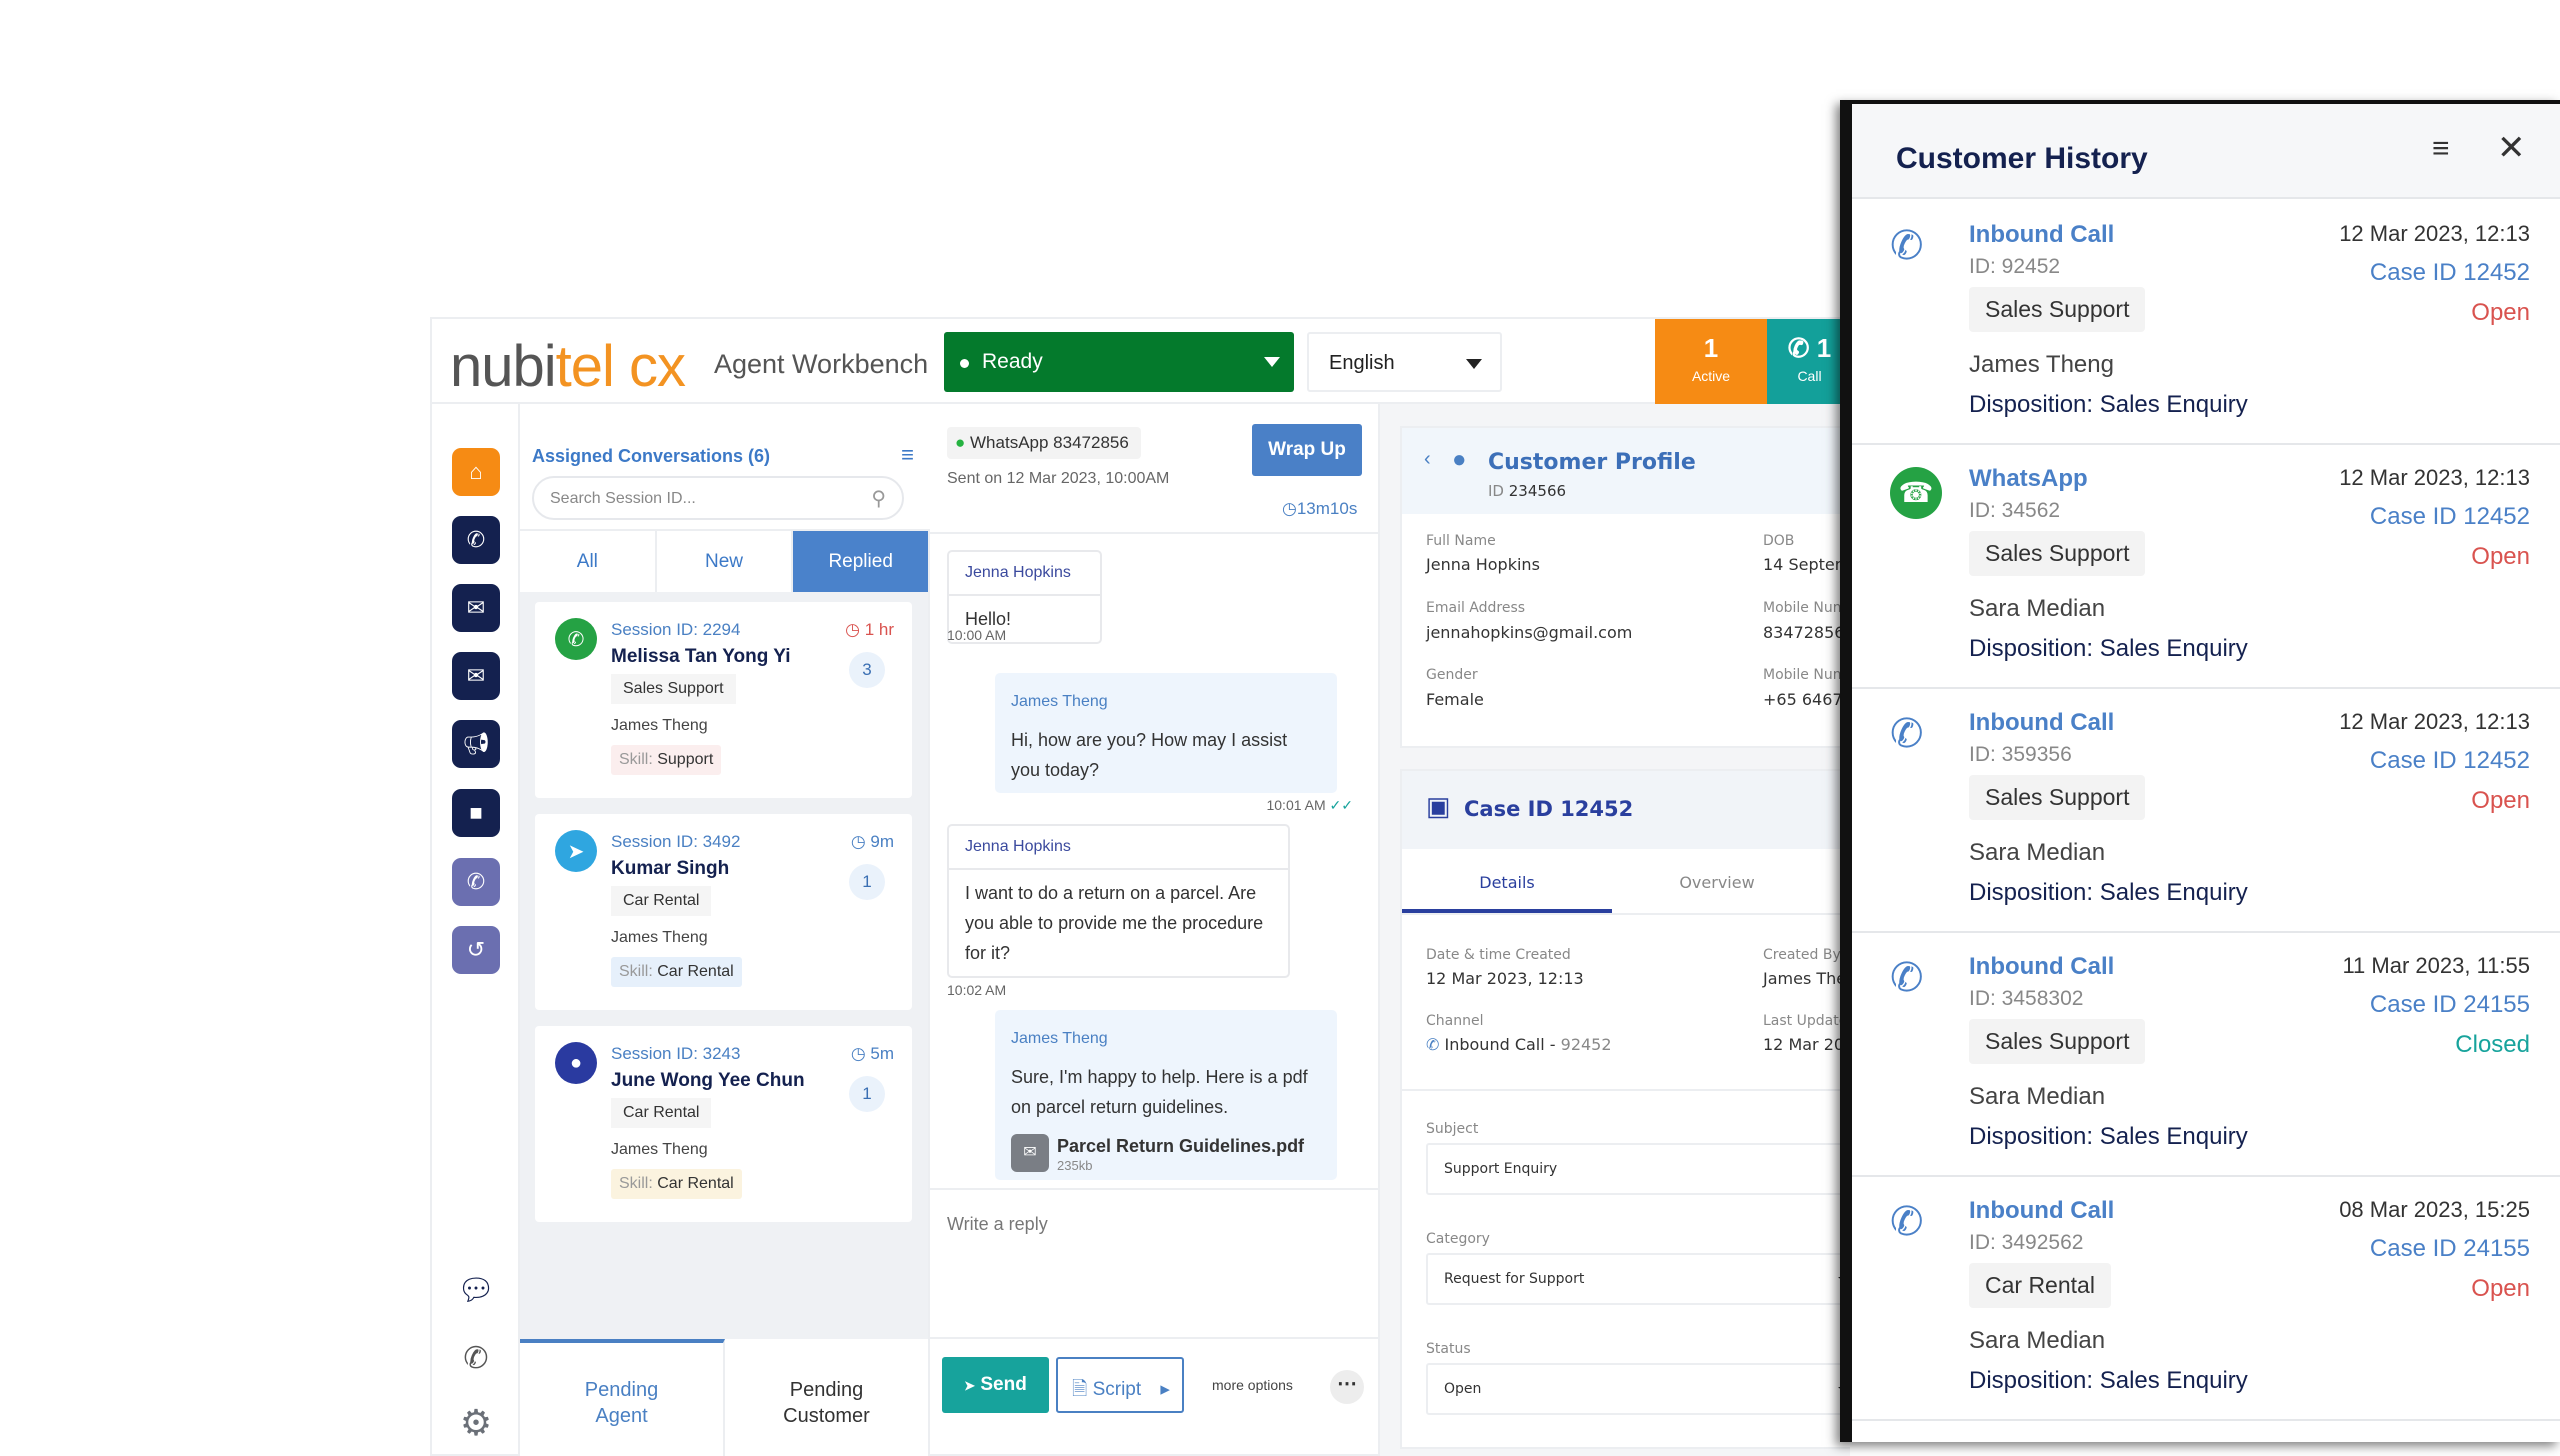 Image resolution: width=2560 pixels, height=1456 pixels. I want to click on wait-time: ◷ 5m, so click(872, 1054).